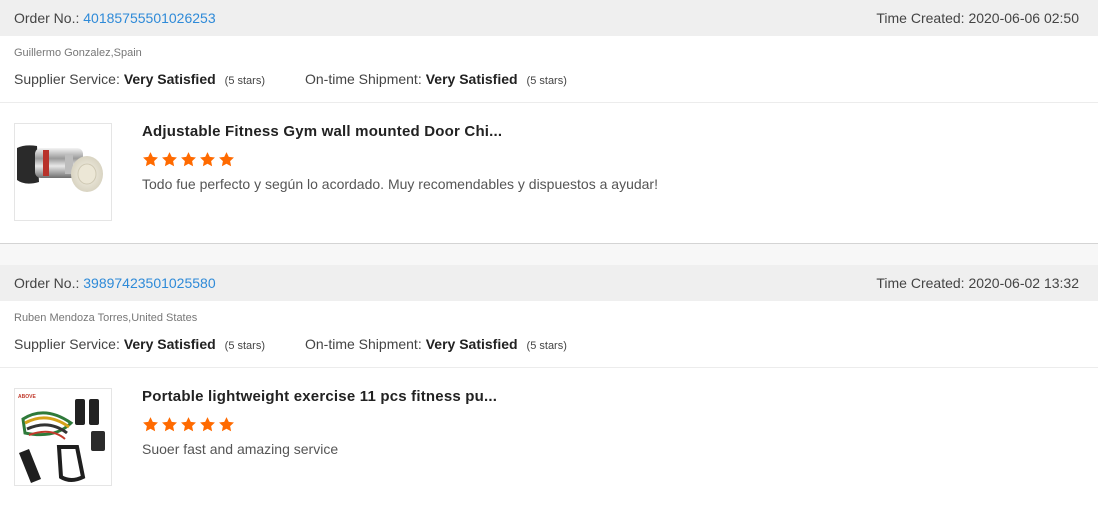 The image size is (1098, 510). I want to click on pull-up-bar-product-image, so click(60, 168).